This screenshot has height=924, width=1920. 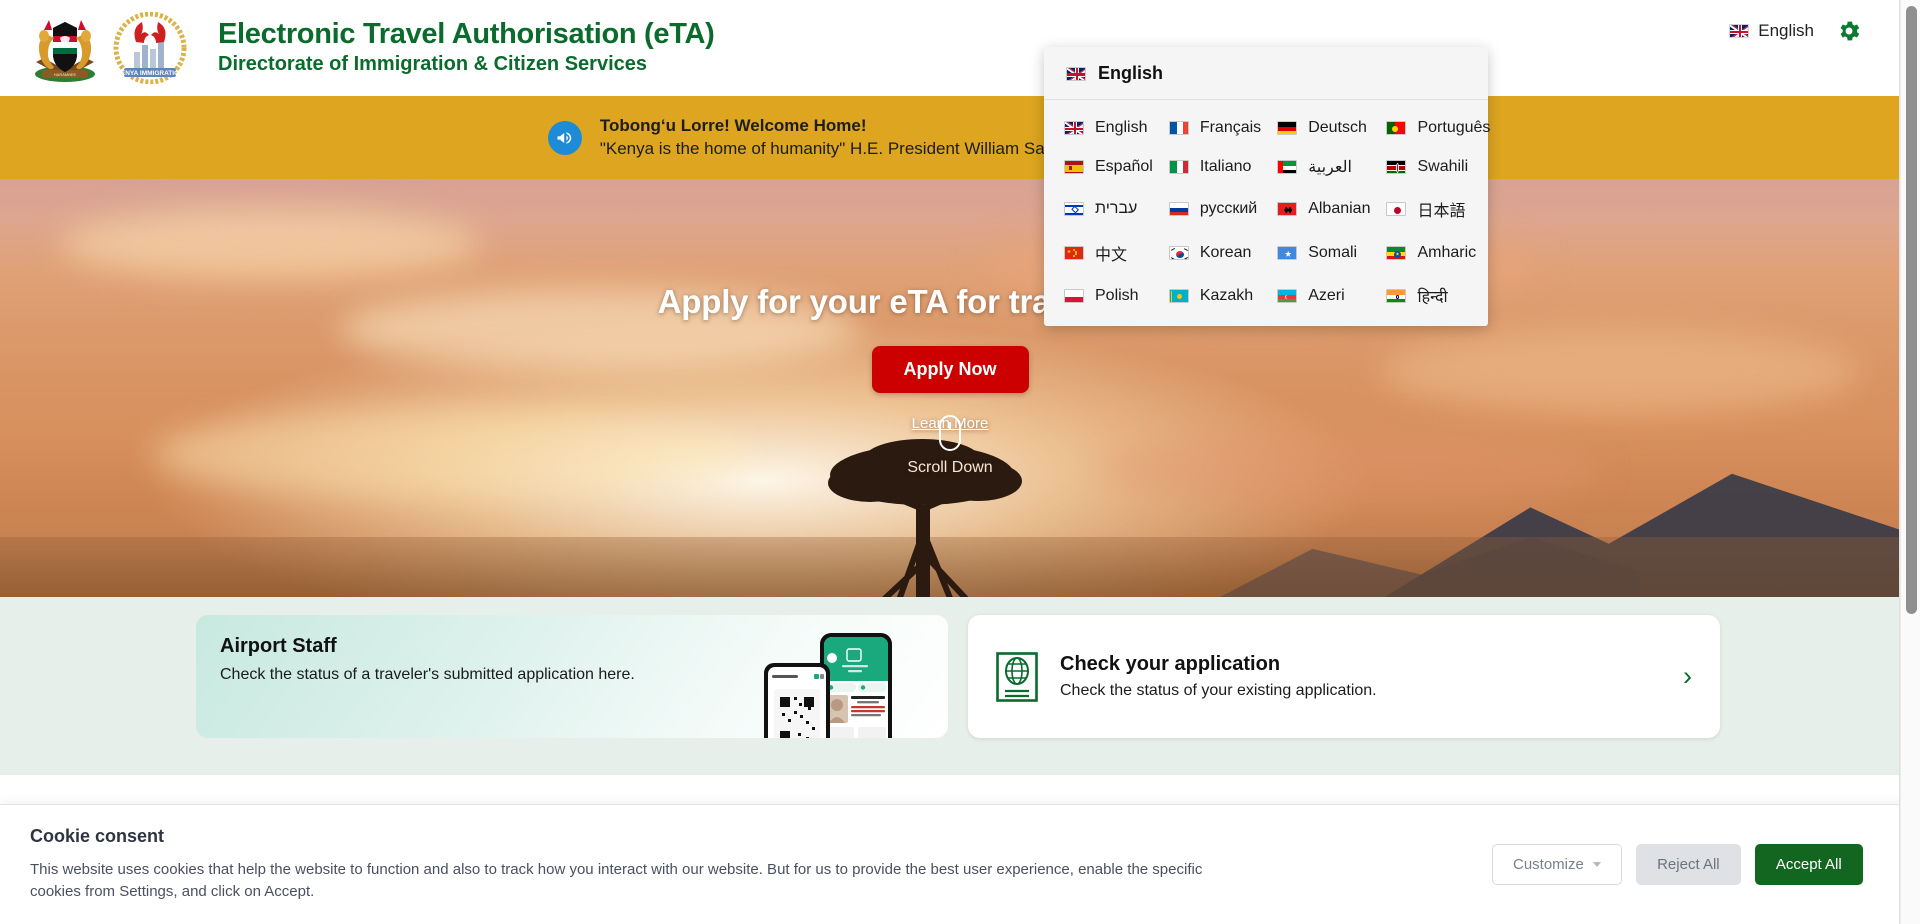 What do you see at coordinates (1178, 128) in the screenshot?
I see `france-flag-icon` at bounding box center [1178, 128].